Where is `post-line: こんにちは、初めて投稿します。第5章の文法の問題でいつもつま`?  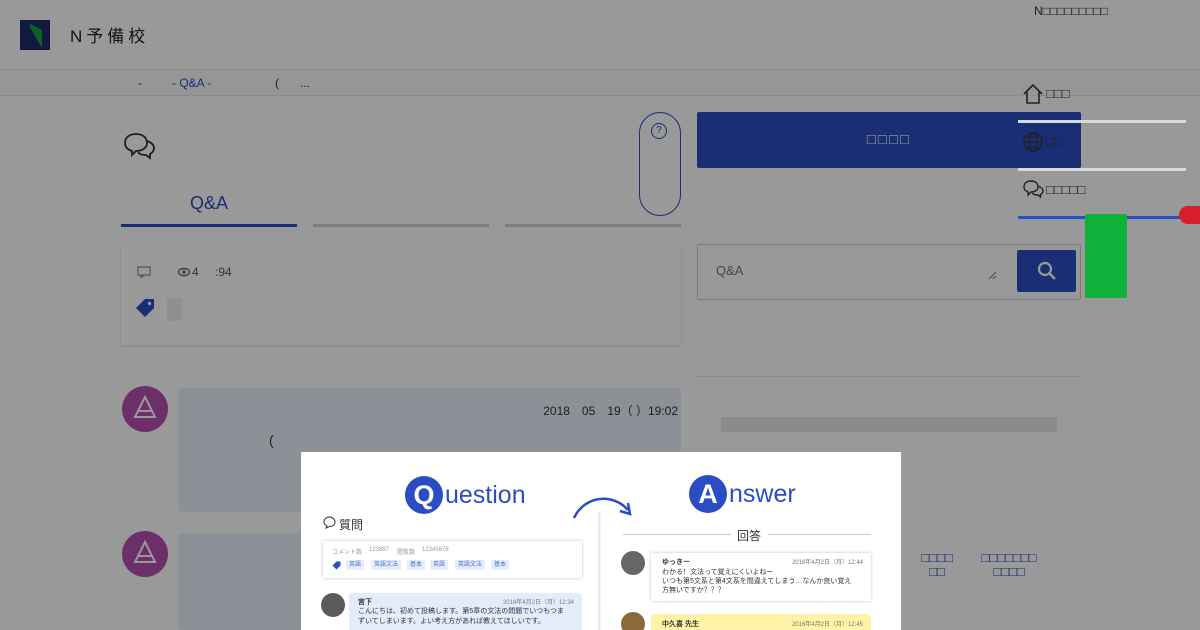 post-line: こんにちは、初めて投稿します。第5章の文法の問題でいつもつま is located at coordinates (461, 611).